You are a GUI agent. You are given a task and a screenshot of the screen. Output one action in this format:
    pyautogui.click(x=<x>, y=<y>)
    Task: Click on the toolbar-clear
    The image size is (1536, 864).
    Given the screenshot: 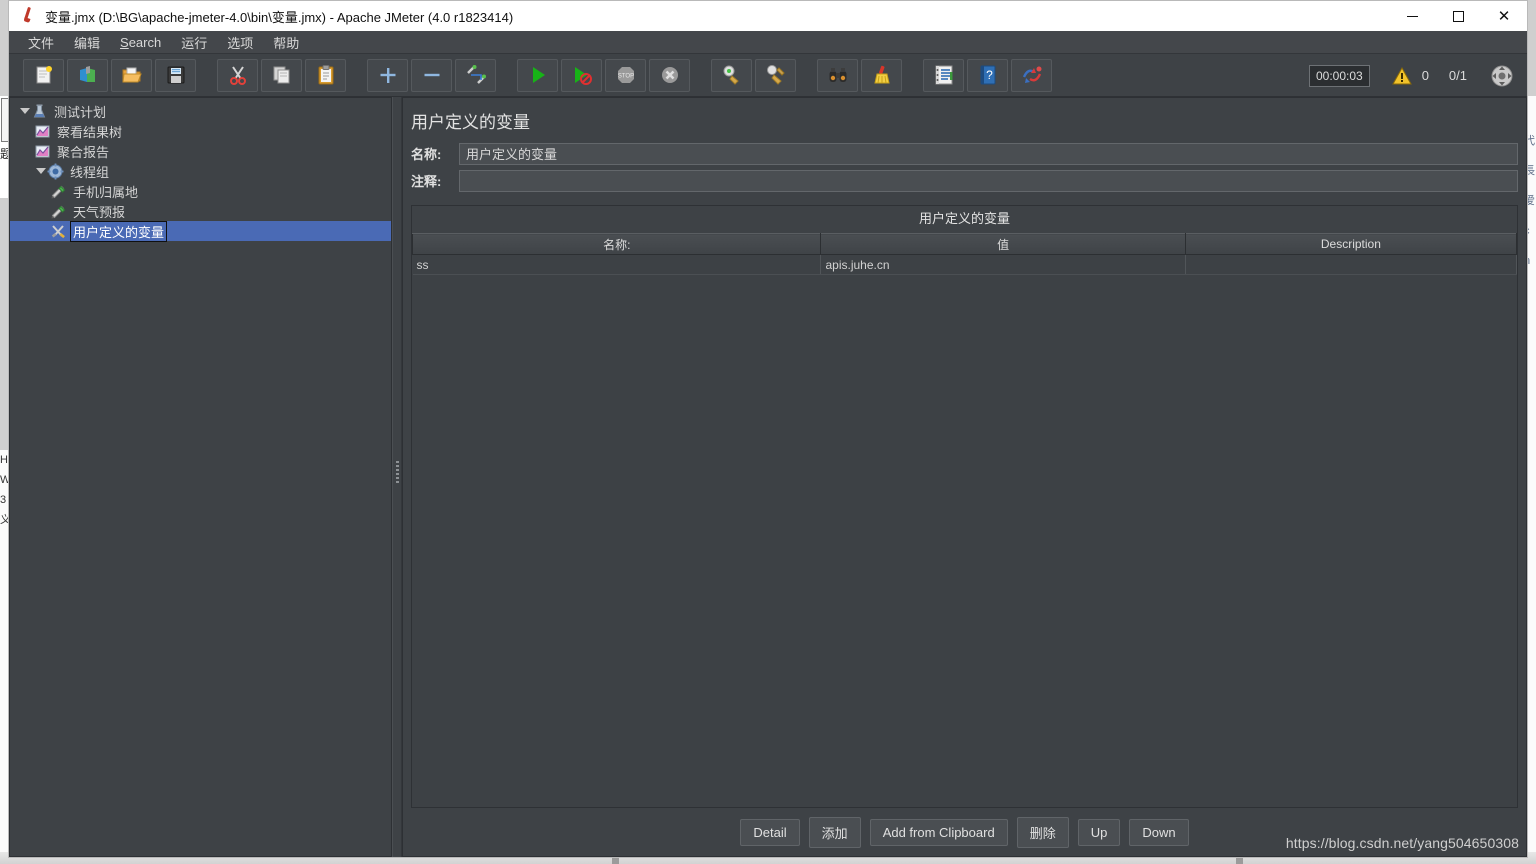 What is the action you would take?
    pyautogui.click(x=731, y=75)
    